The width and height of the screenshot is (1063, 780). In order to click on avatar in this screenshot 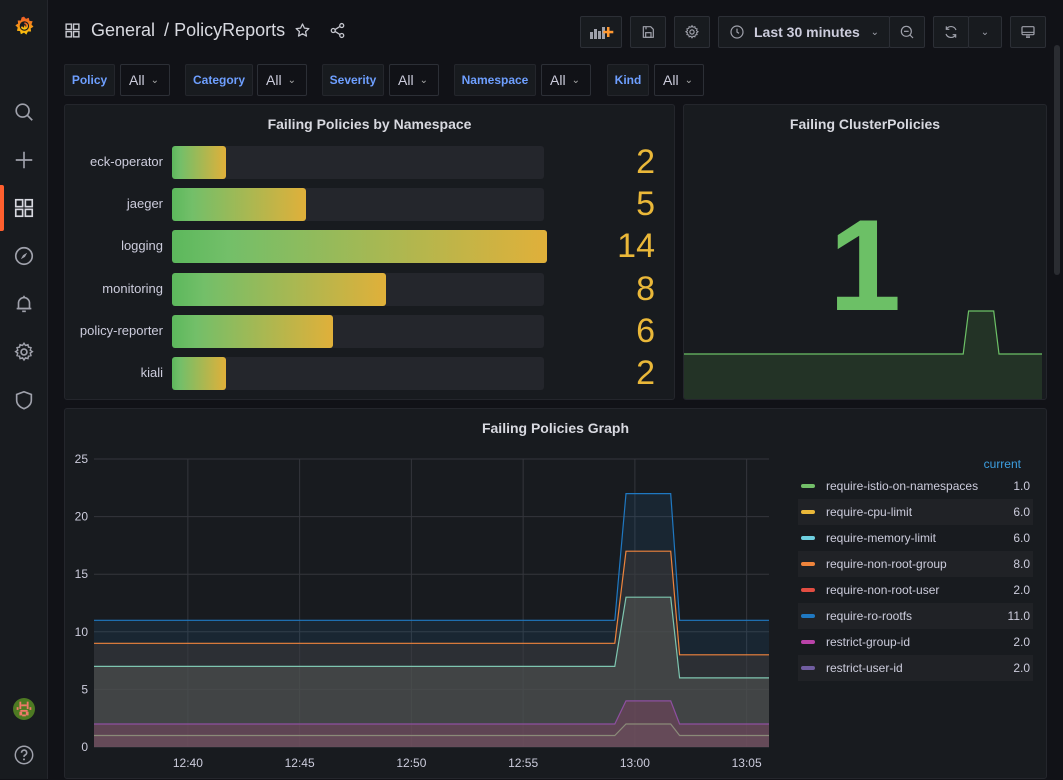, I will do `click(24, 709)`.